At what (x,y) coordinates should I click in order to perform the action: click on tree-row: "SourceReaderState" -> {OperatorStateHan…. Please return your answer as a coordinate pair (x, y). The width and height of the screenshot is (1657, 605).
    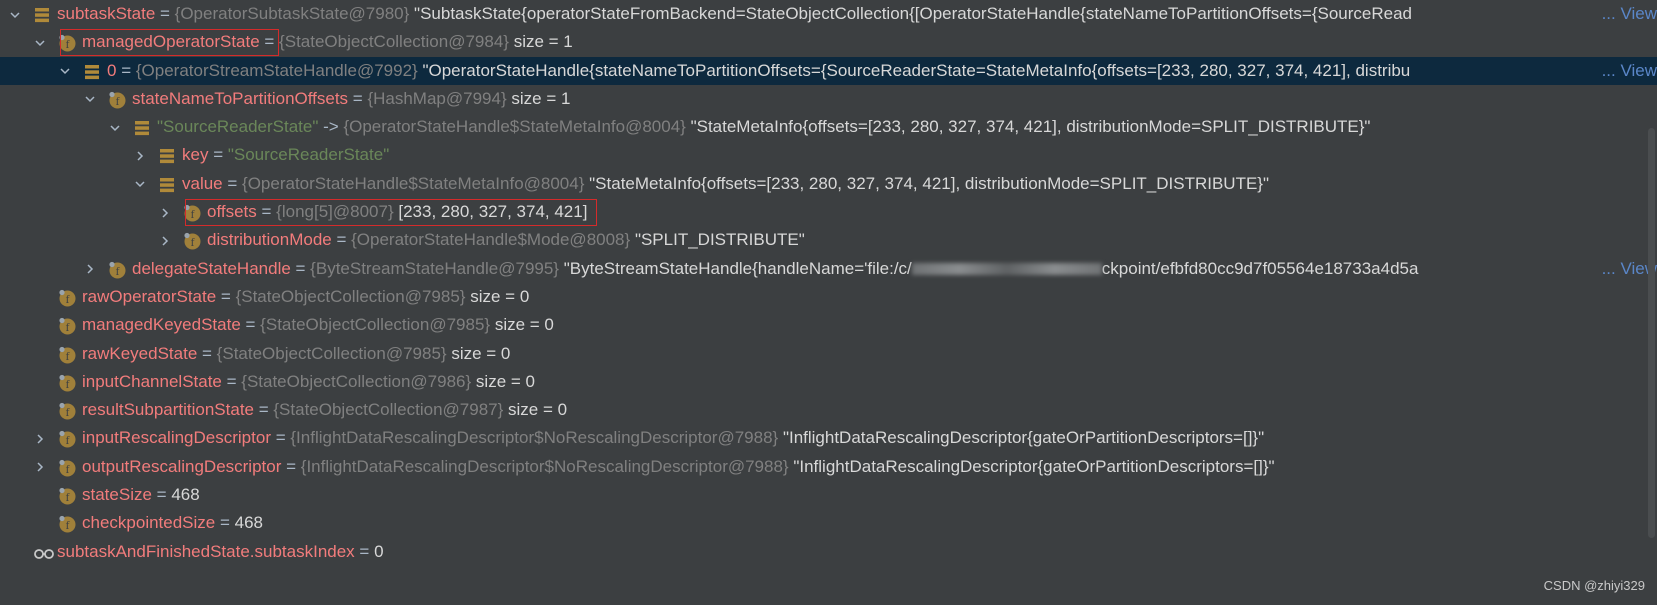
    Looking at the image, I should click on (828, 127).